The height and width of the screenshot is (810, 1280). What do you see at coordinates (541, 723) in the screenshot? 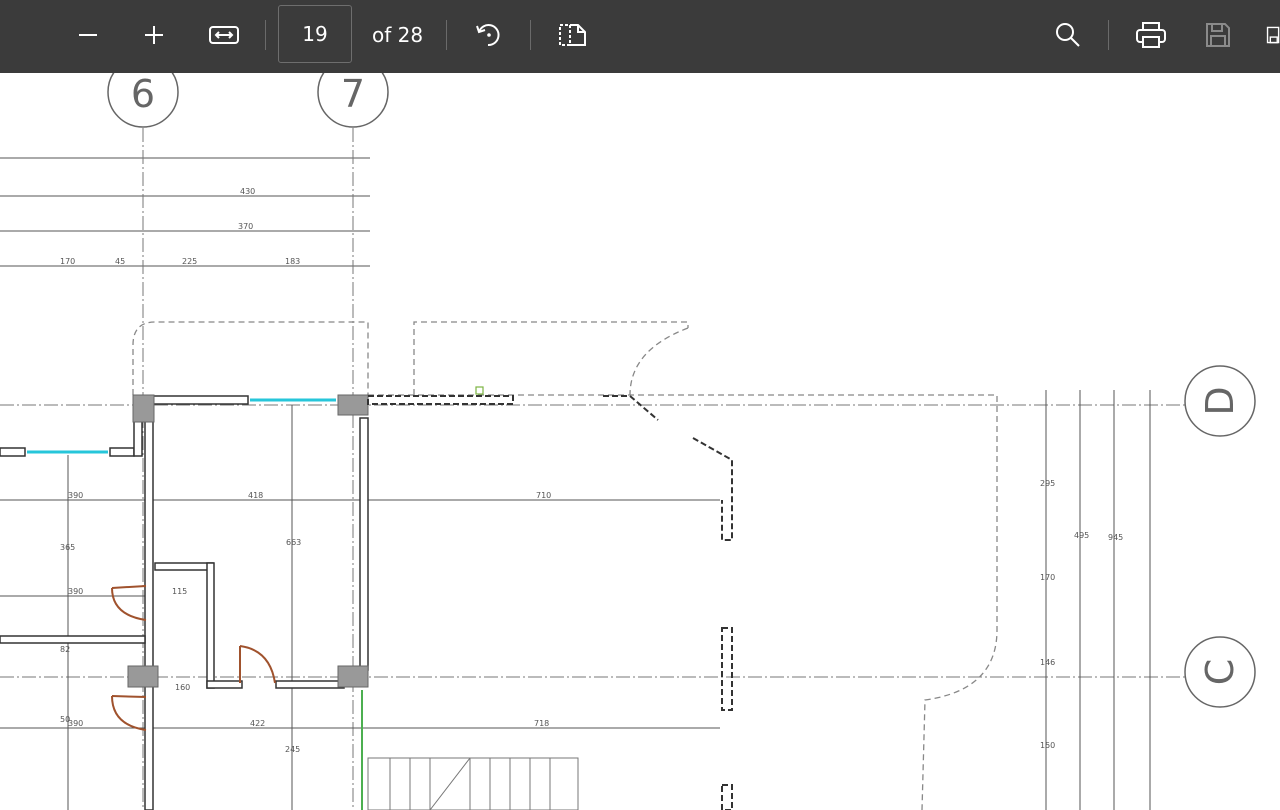
I see `dim-label: 718` at bounding box center [541, 723].